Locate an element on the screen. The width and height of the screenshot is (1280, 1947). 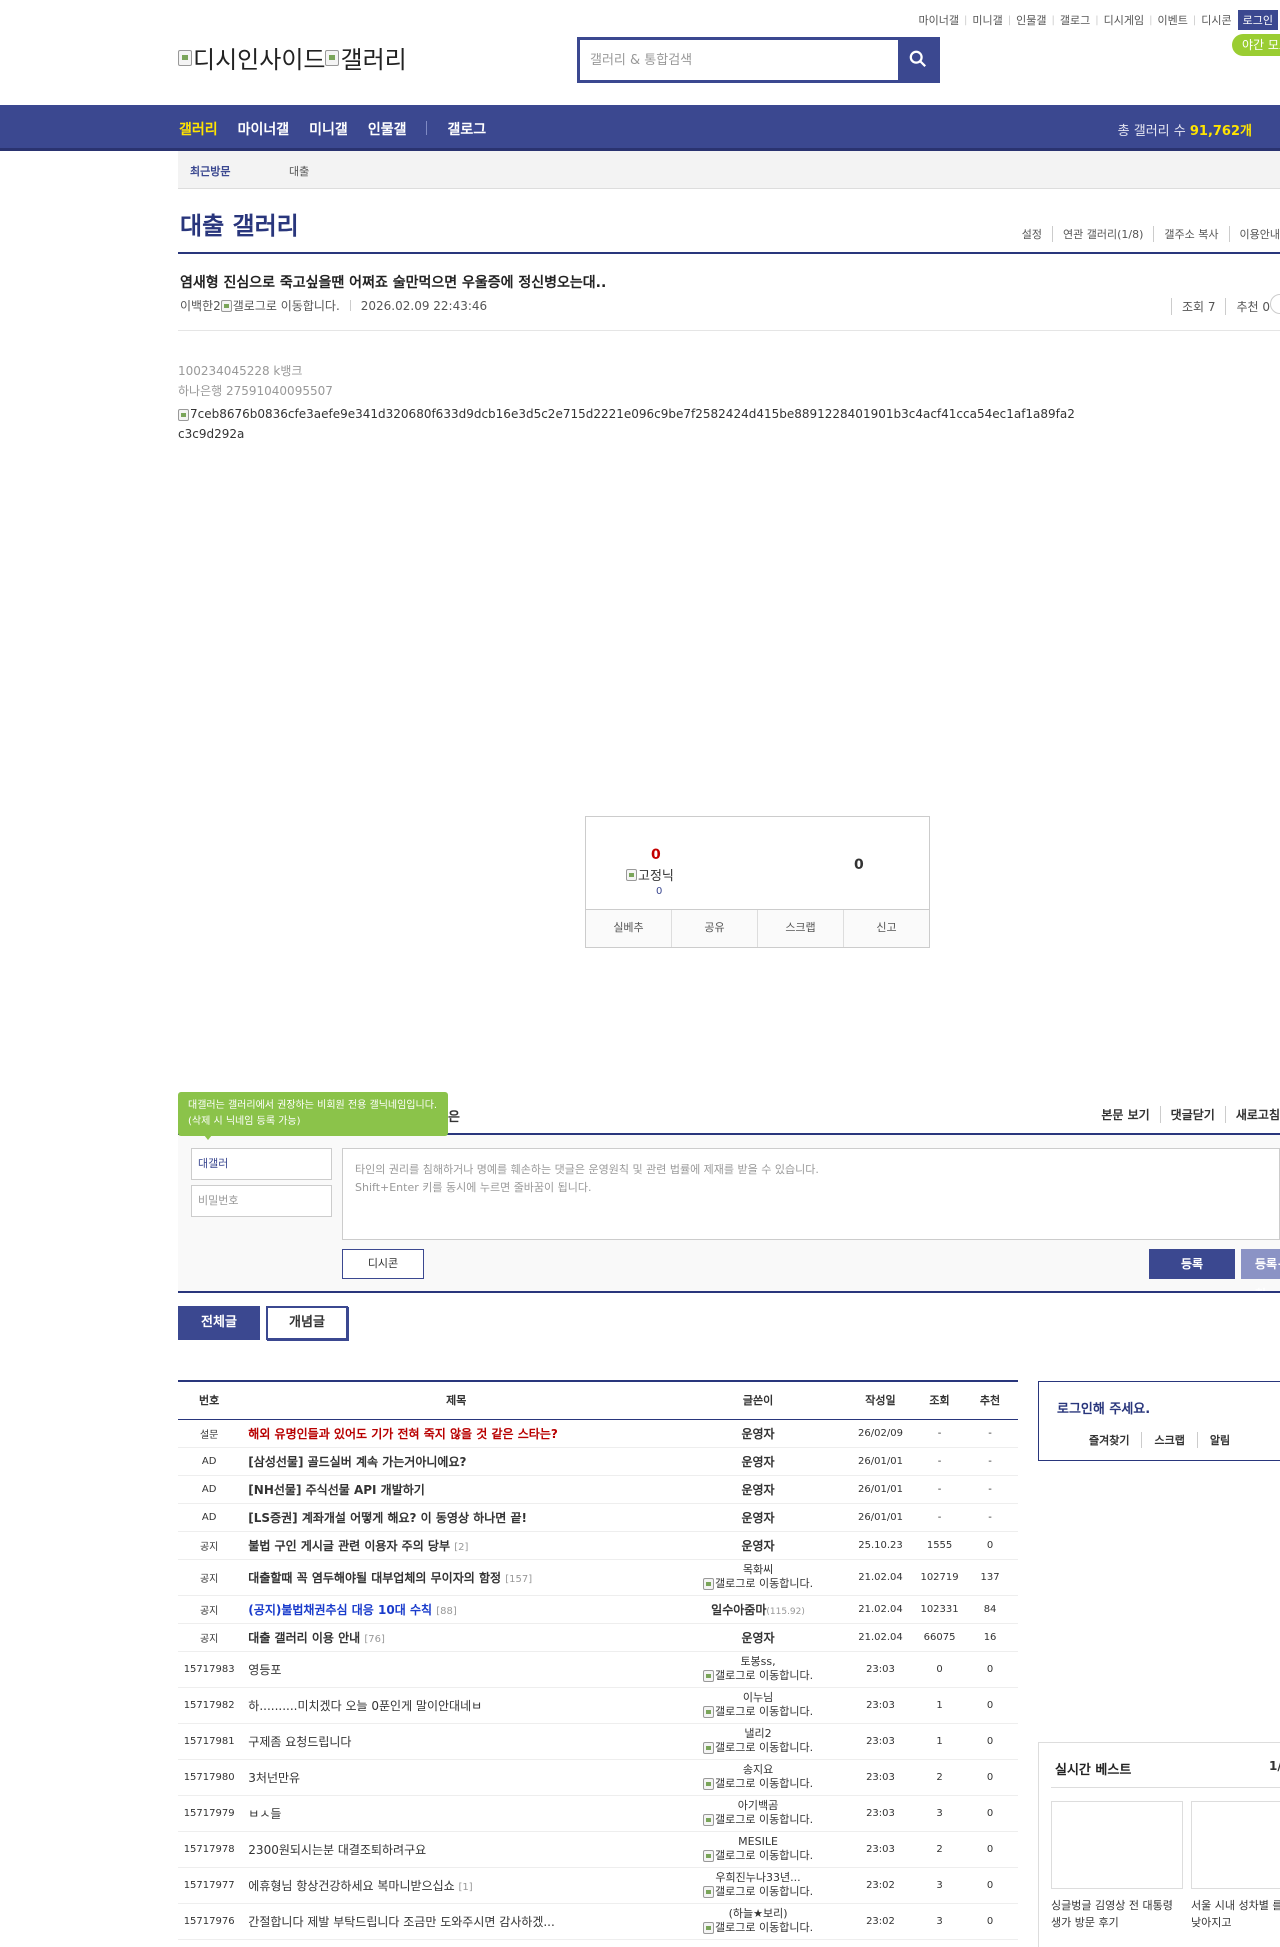
best-recommend-button: 실베추 is located at coordinates (628, 928).